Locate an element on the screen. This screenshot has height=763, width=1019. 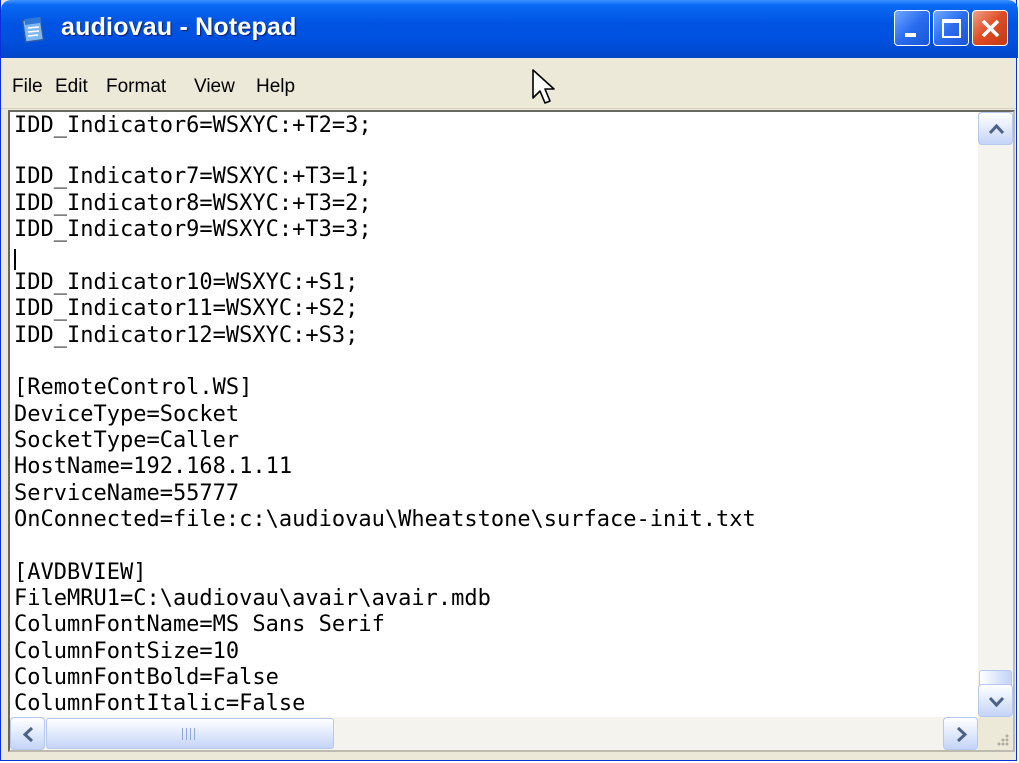
menu-edit: Edit is located at coordinates (71, 87).